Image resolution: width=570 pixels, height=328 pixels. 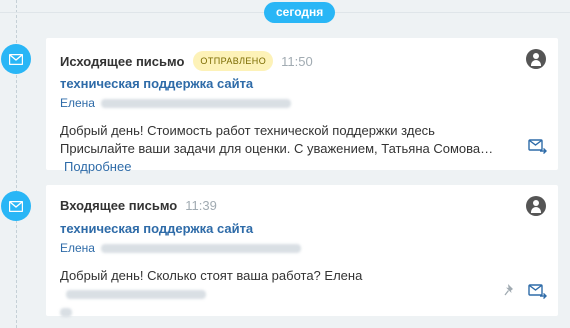 I want to click on email-time: 11:50, so click(x=297, y=61).